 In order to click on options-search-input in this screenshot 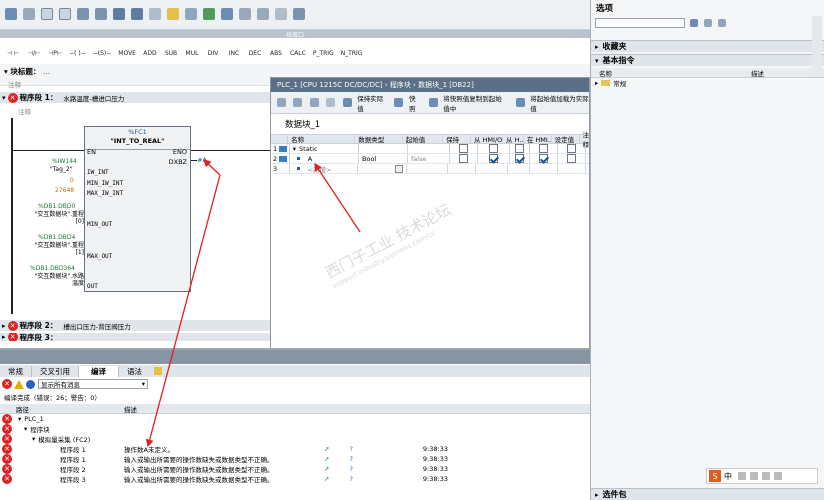, I will do `click(640, 23)`.